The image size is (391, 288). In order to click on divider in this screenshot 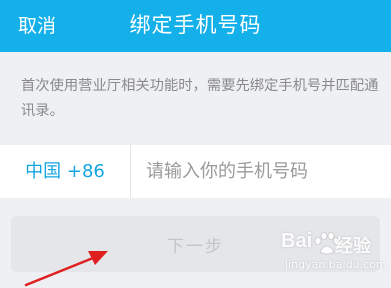, I will do `click(130, 171)`.